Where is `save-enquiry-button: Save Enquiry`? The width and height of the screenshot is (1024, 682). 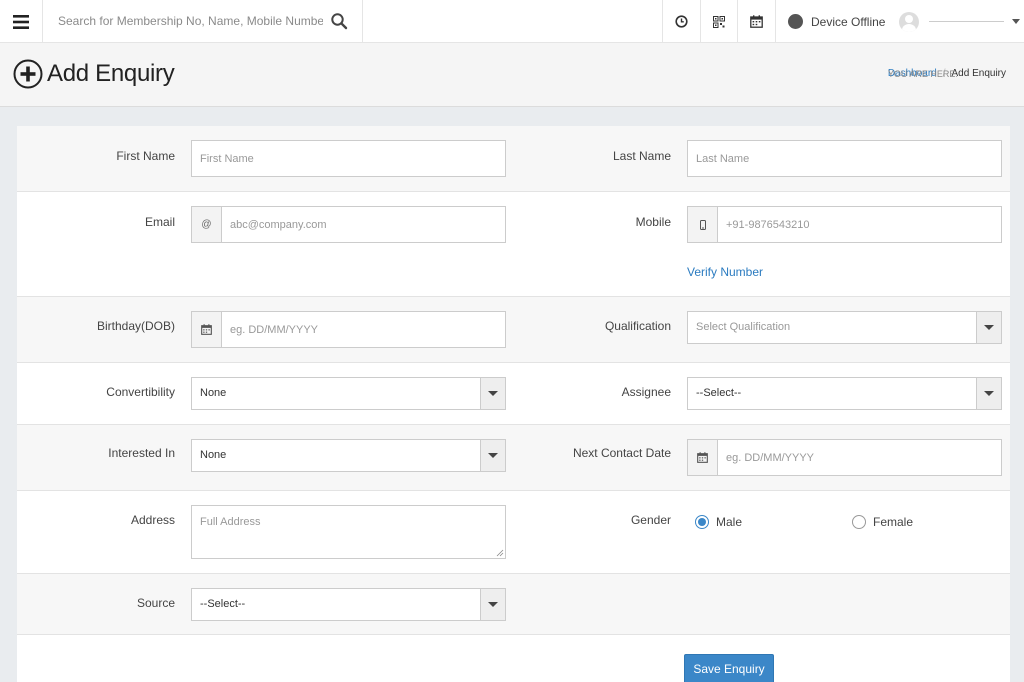 save-enquiry-button: Save Enquiry is located at coordinates (729, 668).